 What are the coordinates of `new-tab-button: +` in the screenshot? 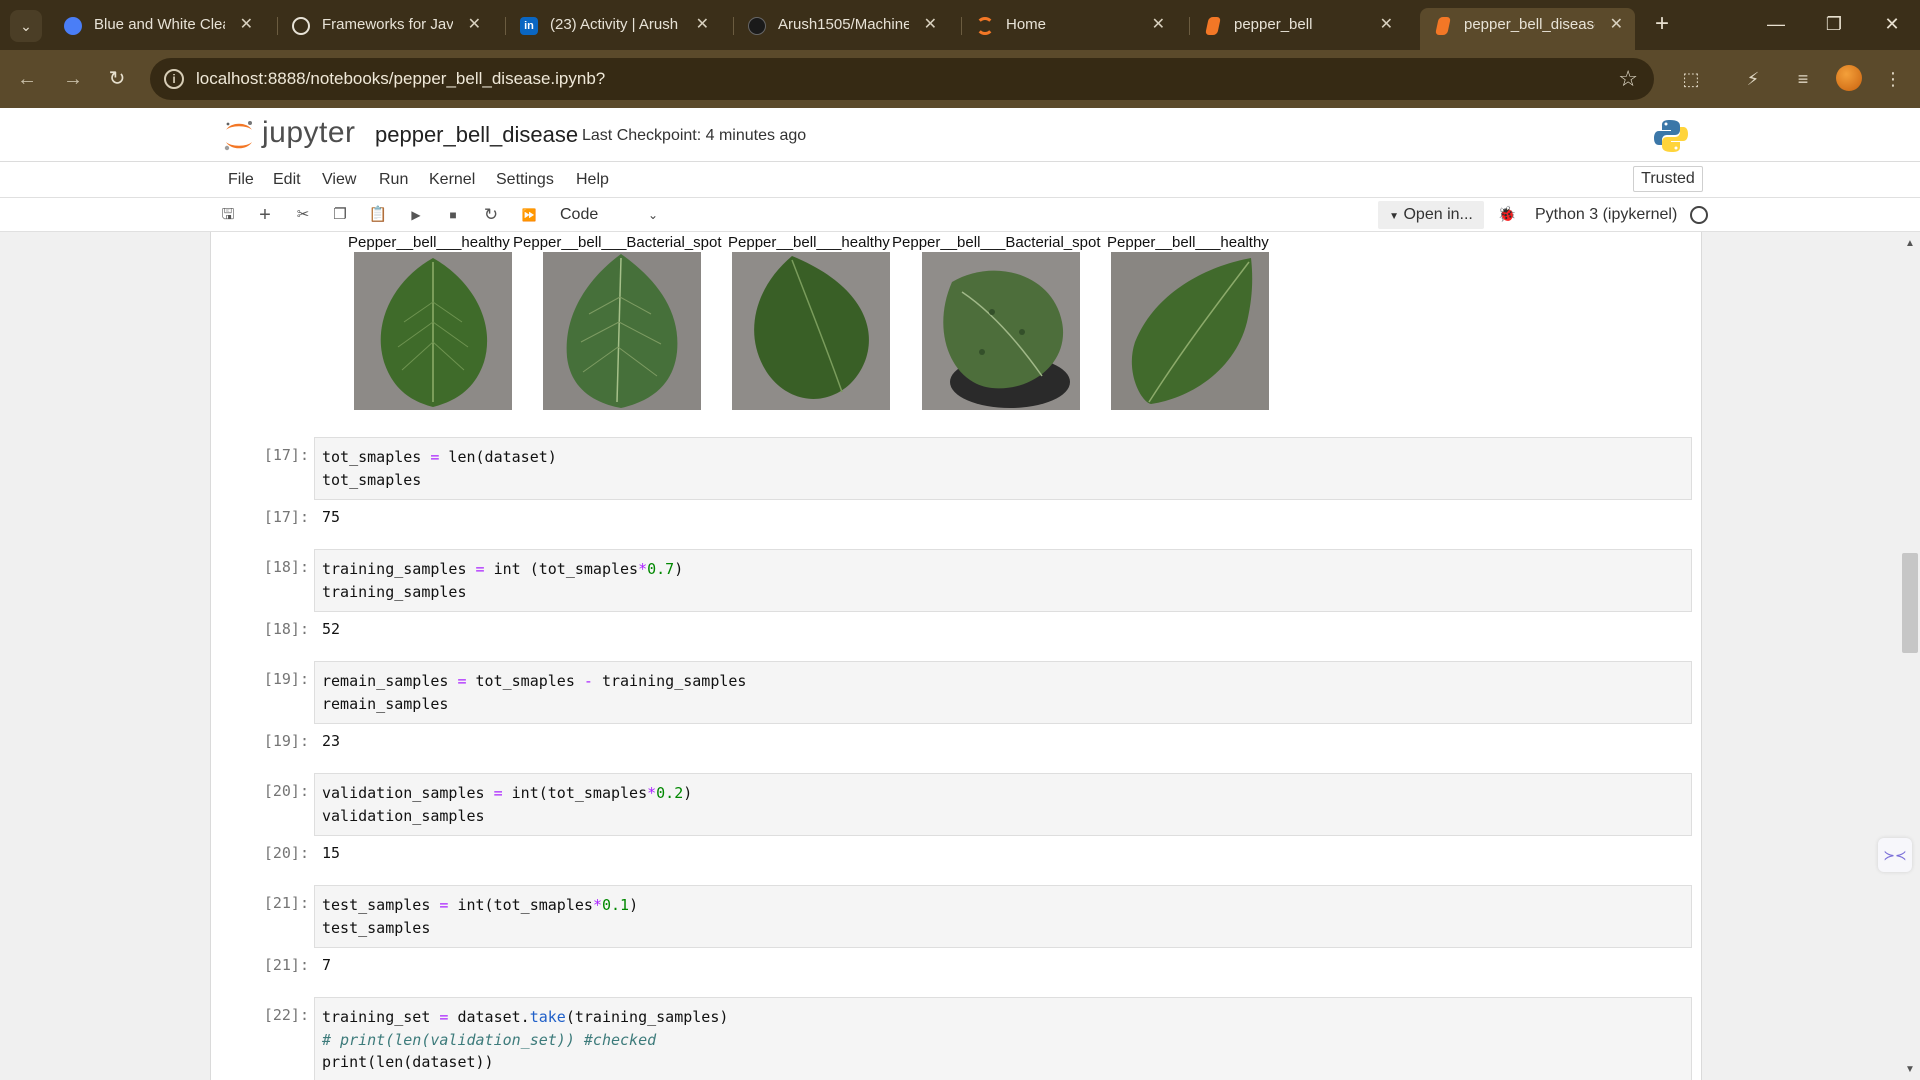 It's located at (1662, 24).